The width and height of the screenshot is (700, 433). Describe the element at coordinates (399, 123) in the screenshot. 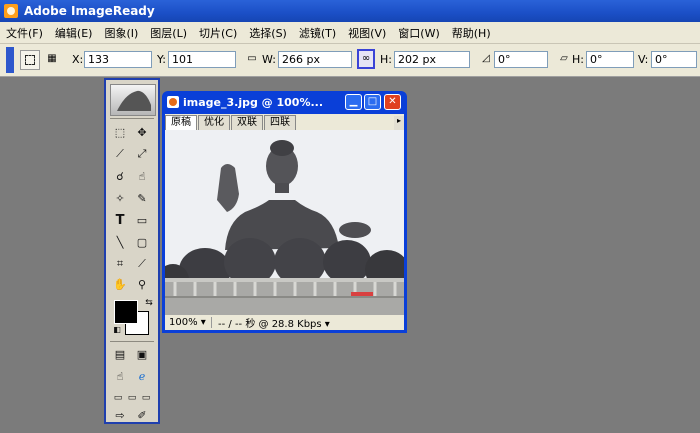

I see `tab-scroll-right-icon: ▸` at that location.